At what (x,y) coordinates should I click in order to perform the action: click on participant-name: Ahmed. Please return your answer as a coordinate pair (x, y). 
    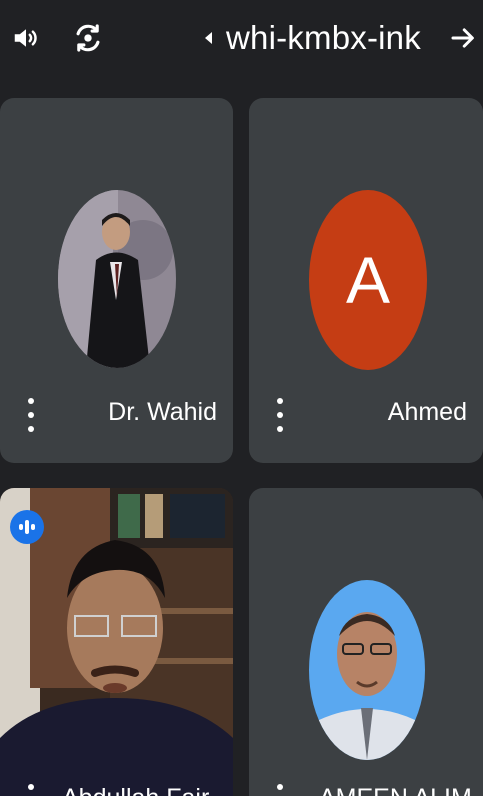
    Looking at the image, I should click on (427, 412).